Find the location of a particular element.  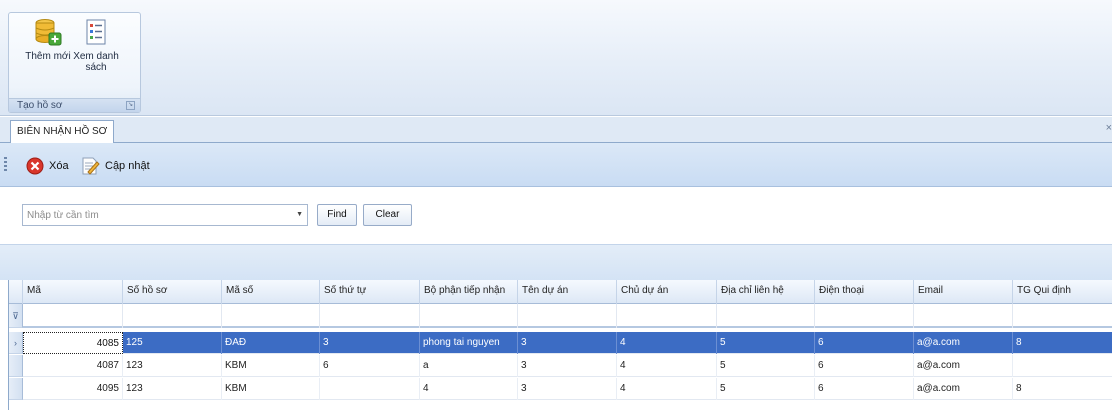

find-button: Find is located at coordinates (337, 215).